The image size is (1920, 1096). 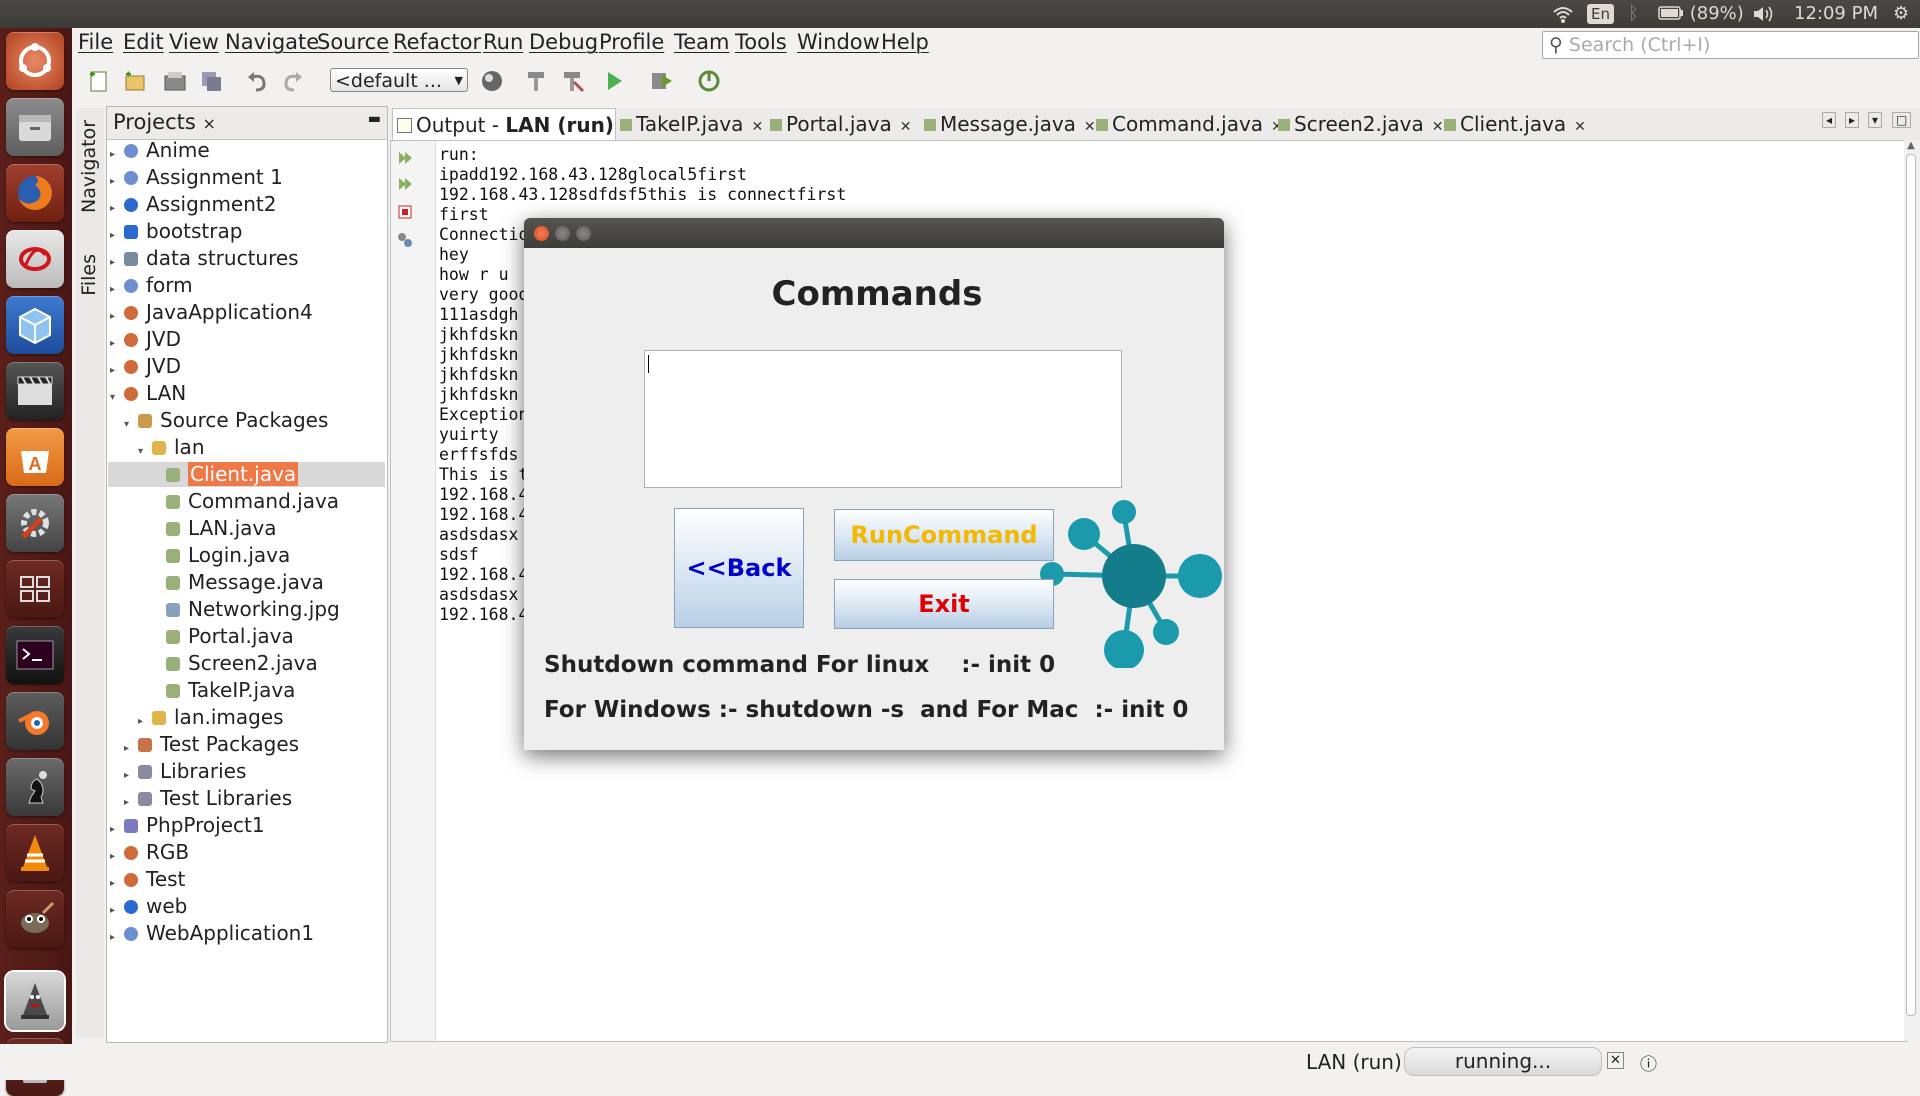 What do you see at coordinates (1360, 124) in the screenshot?
I see `tab-screen2-java: Screen2.java ✕` at bounding box center [1360, 124].